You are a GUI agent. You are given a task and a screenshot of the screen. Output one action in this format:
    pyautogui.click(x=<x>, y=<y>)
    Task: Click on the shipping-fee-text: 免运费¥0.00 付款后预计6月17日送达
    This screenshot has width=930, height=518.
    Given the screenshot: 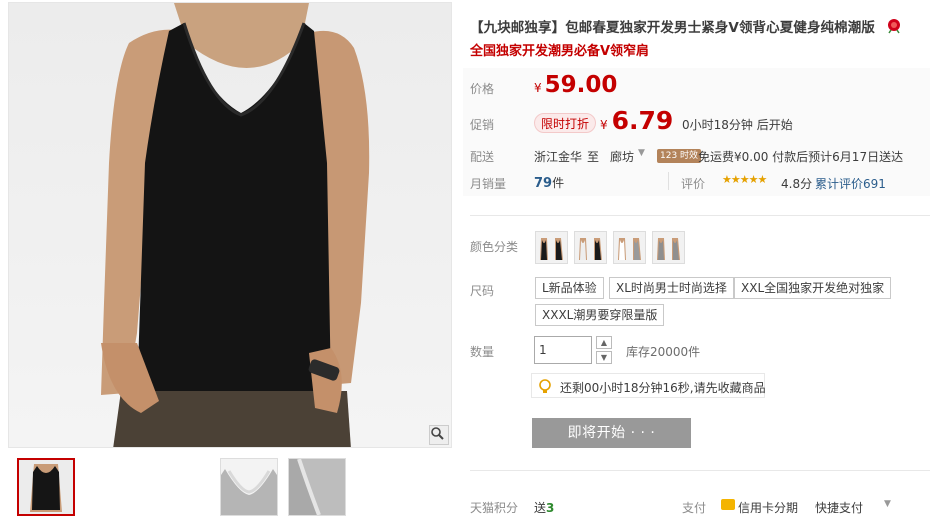 What is the action you would take?
    pyautogui.click(x=801, y=157)
    